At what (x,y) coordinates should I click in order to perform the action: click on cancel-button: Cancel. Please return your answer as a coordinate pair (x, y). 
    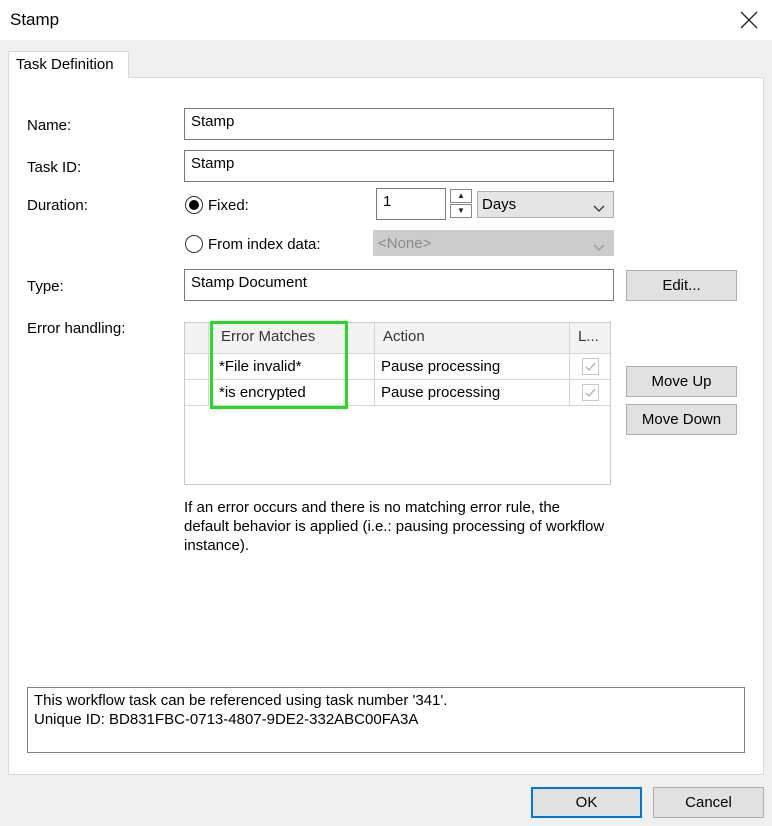
    Looking at the image, I should click on (708, 802).